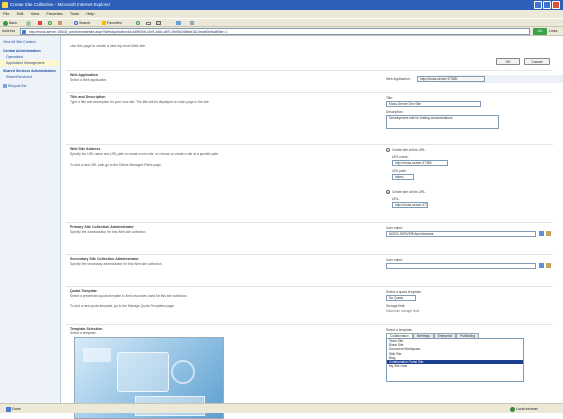  I want to click on page-icon, so click(24, 32).